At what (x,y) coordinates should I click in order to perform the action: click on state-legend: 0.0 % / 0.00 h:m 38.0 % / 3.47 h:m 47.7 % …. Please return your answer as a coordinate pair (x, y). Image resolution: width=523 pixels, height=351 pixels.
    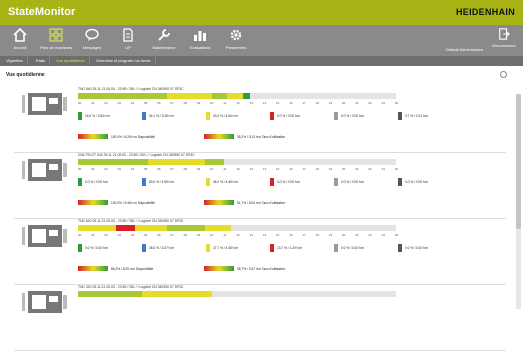
    Looking at the image, I should click on (288, 248).